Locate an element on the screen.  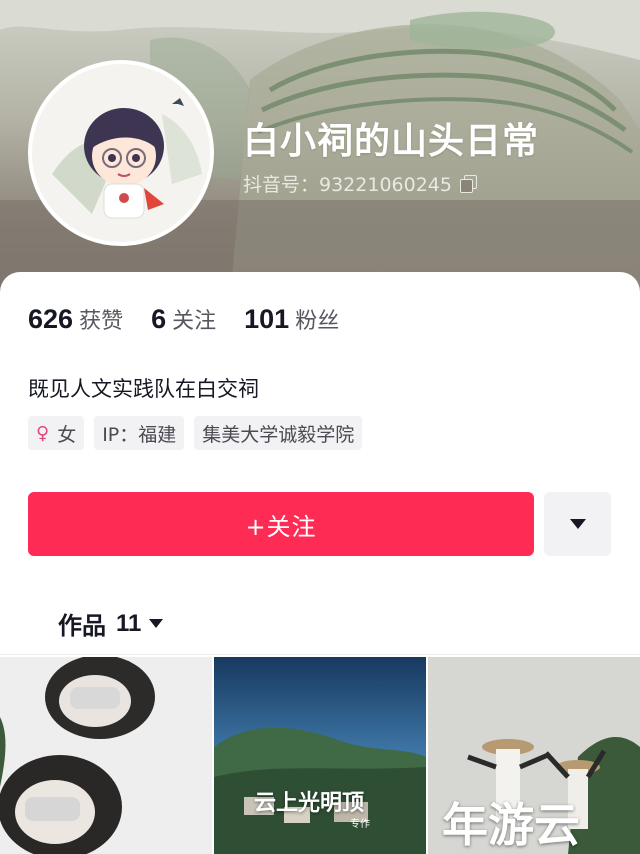
tag-row: ♀ 女 IP：福建 集美大学诚毅学院 is located at coordinates (200, 433).